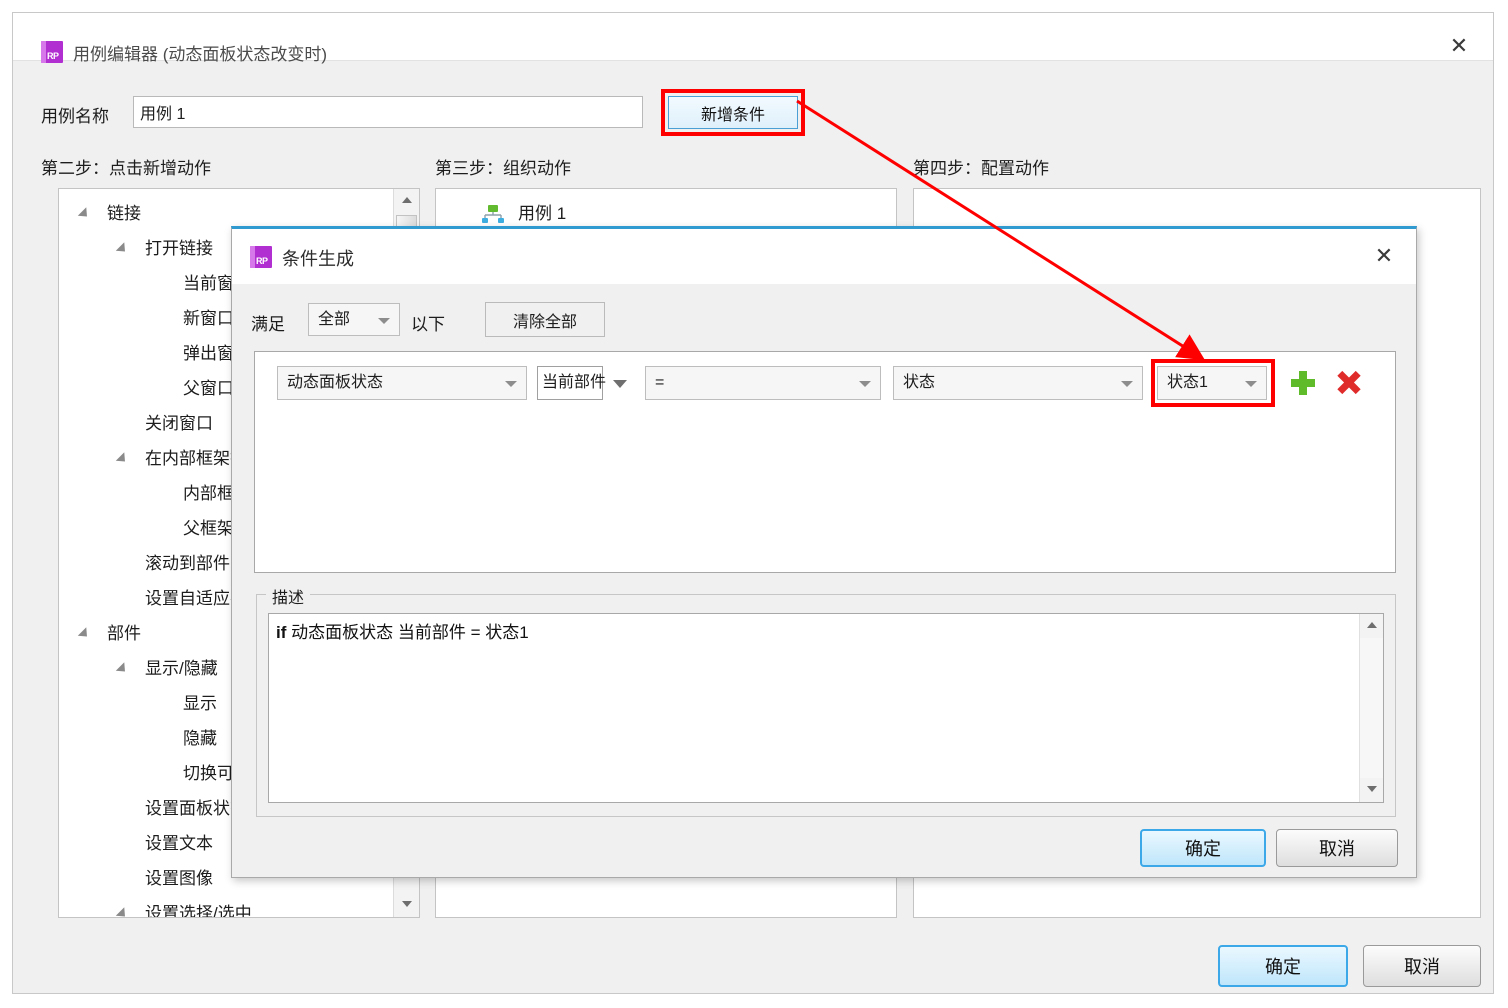 The image size is (1508, 1008). I want to click on satisfy-suffix-label: 以下, so click(428, 324).